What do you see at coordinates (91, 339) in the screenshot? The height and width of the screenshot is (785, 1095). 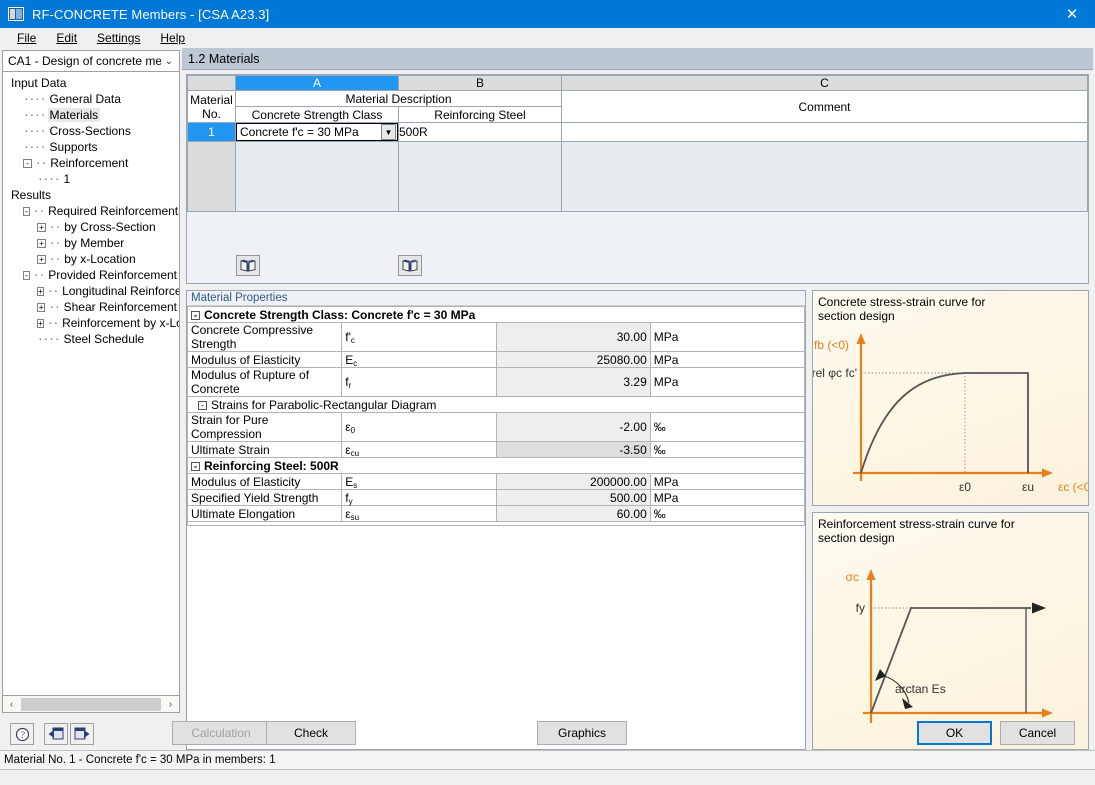 I see `sidebar-item-steel-schedule: ···· Steel Schedule` at bounding box center [91, 339].